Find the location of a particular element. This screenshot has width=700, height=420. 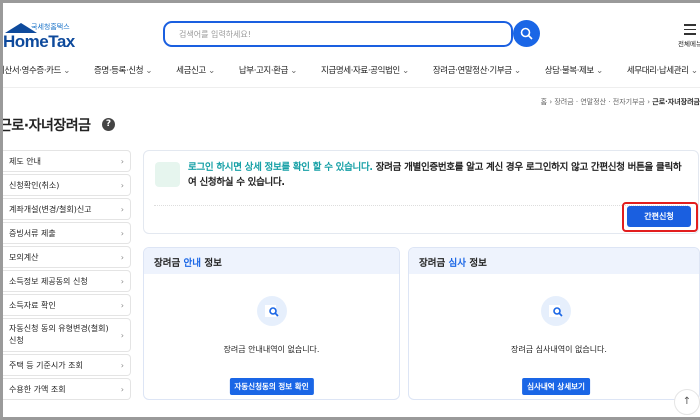

logo-subtitle: 국세청홈택스 is located at coordinates (50, 27).